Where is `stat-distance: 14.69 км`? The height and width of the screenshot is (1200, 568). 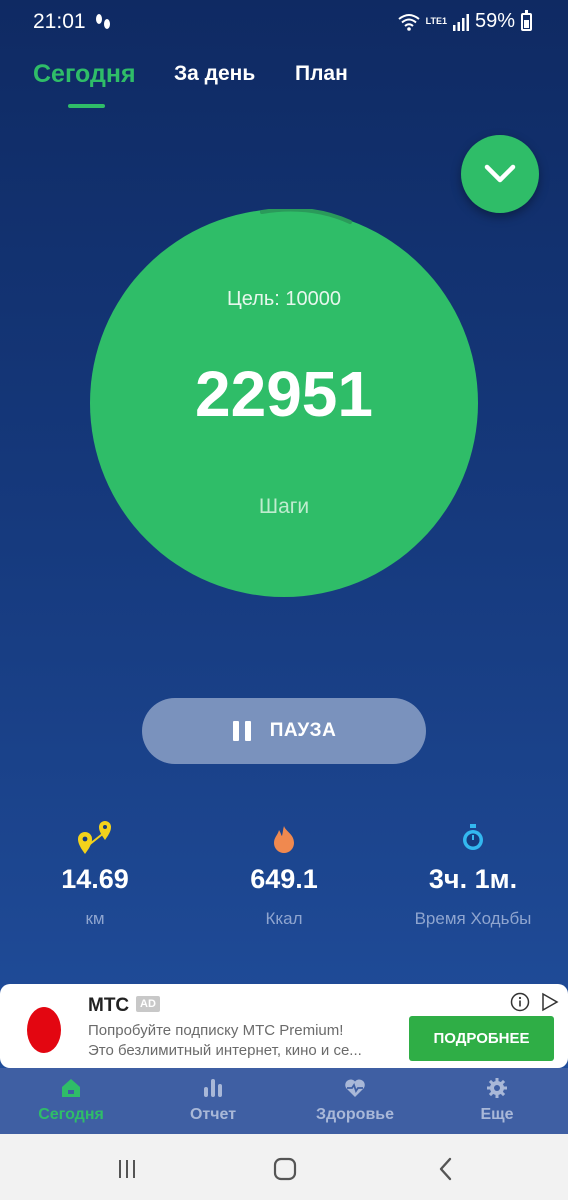
stat-distance: 14.69 км is located at coordinates (95, 873).